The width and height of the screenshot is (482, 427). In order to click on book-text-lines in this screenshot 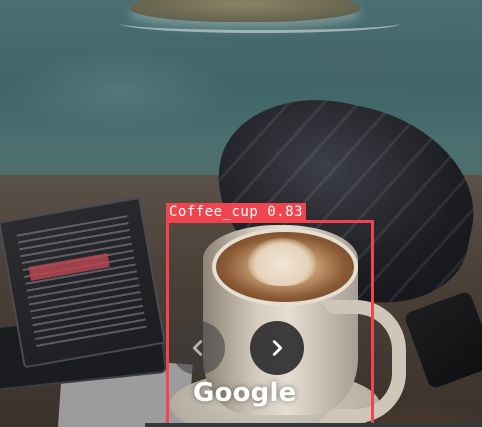, I will do `click(82, 282)`.